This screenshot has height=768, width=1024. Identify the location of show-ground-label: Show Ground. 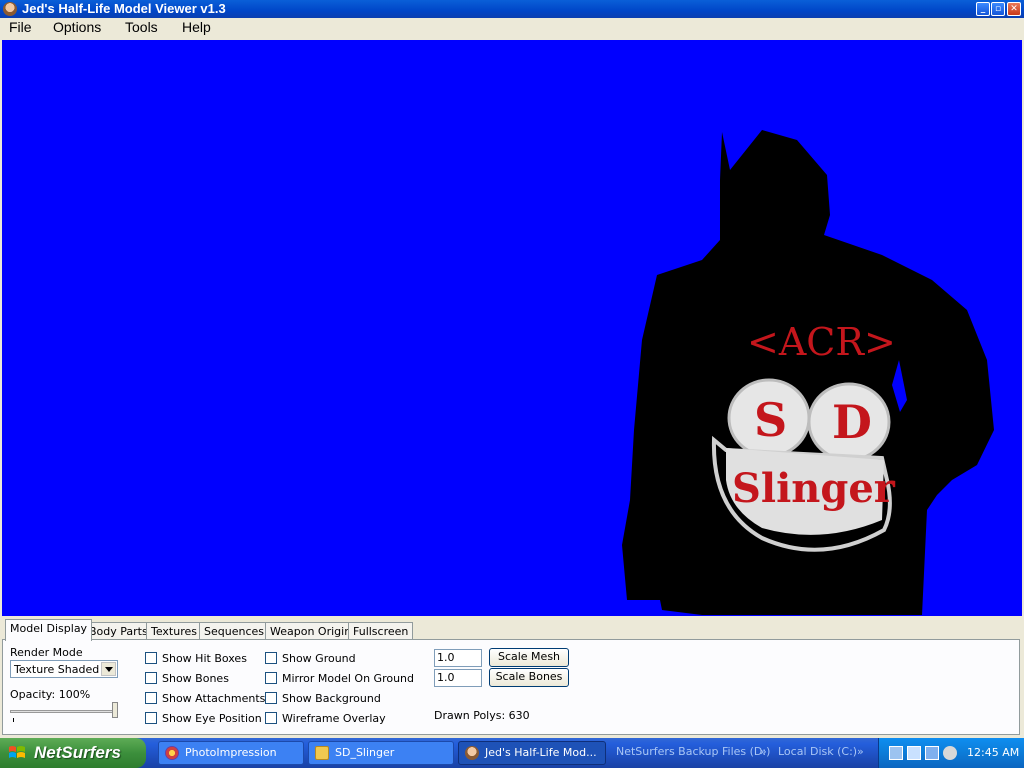
(319, 658).